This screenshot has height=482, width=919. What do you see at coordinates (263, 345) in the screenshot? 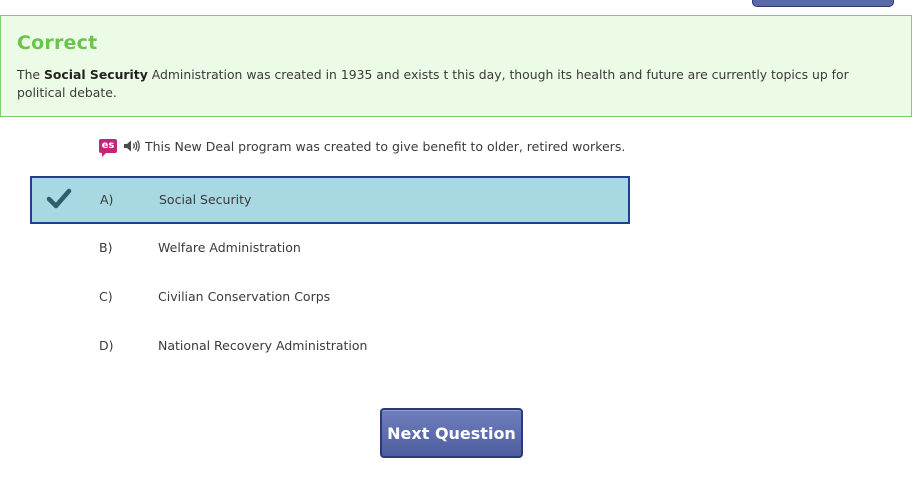
I see `option-text: National Recovery Administration` at bounding box center [263, 345].